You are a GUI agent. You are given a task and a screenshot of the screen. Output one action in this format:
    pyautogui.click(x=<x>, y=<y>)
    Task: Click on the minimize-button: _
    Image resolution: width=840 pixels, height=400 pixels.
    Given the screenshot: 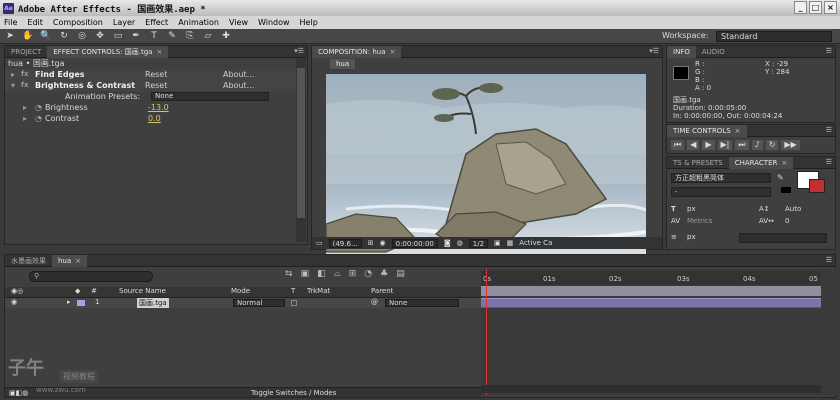 What is the action you would take?
    pyautogui.click(x=800, y=7)
    